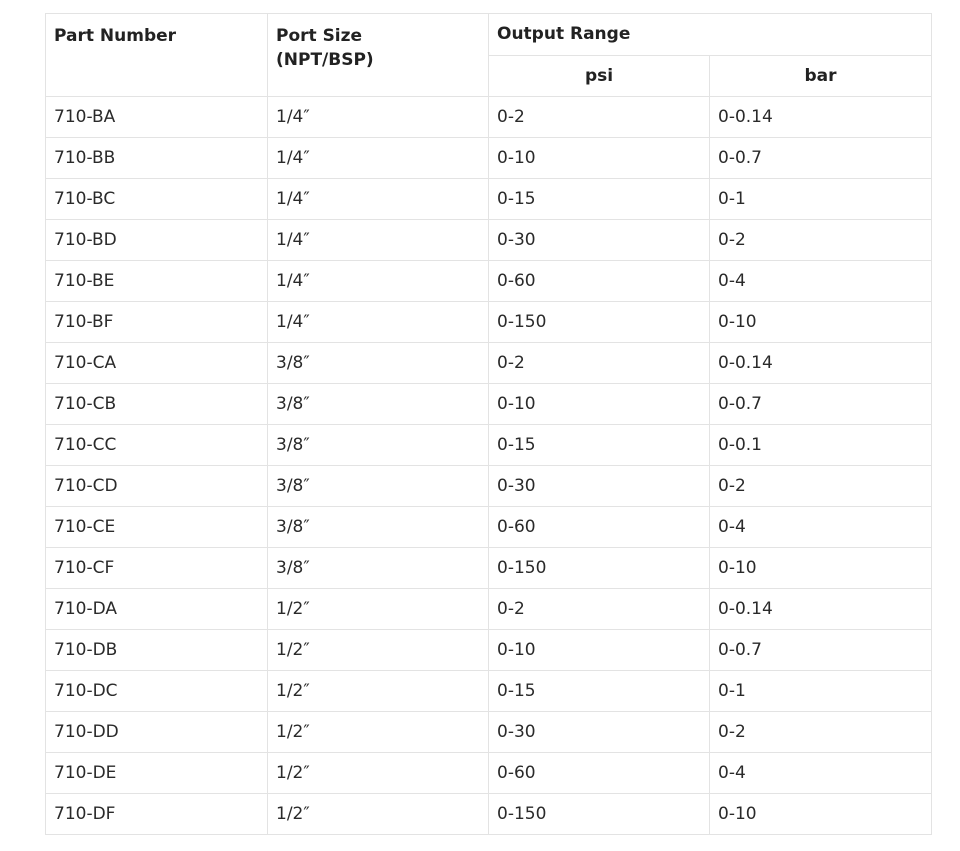 This screenshot has height=851, width=960. What do you see at coordinates (156, 240) in the screenshot?
I see `cell-part-number: 710-BD` at bounding box center [156, 240].